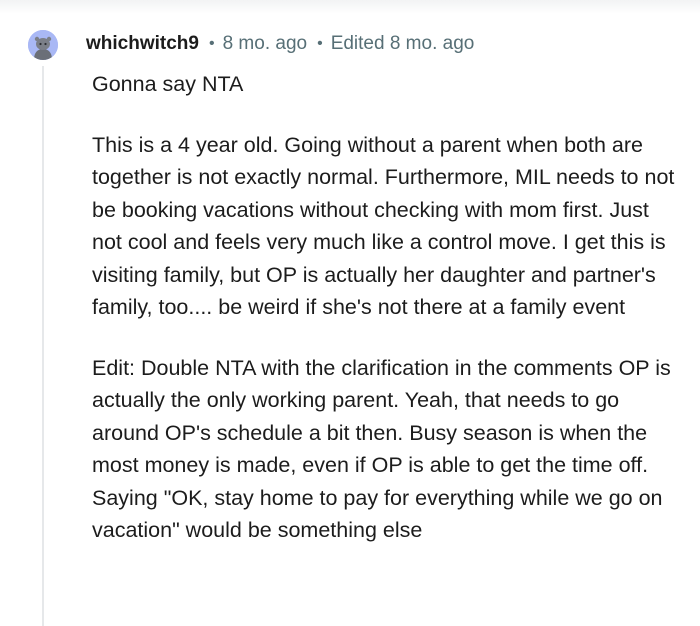 The width and height of the screenshot is (700, 626). What do you see at coordinates (168, 84) in the screenshot?
I see `comment-paragraph: Gonna say NTA` at bounding box center [168, 84].